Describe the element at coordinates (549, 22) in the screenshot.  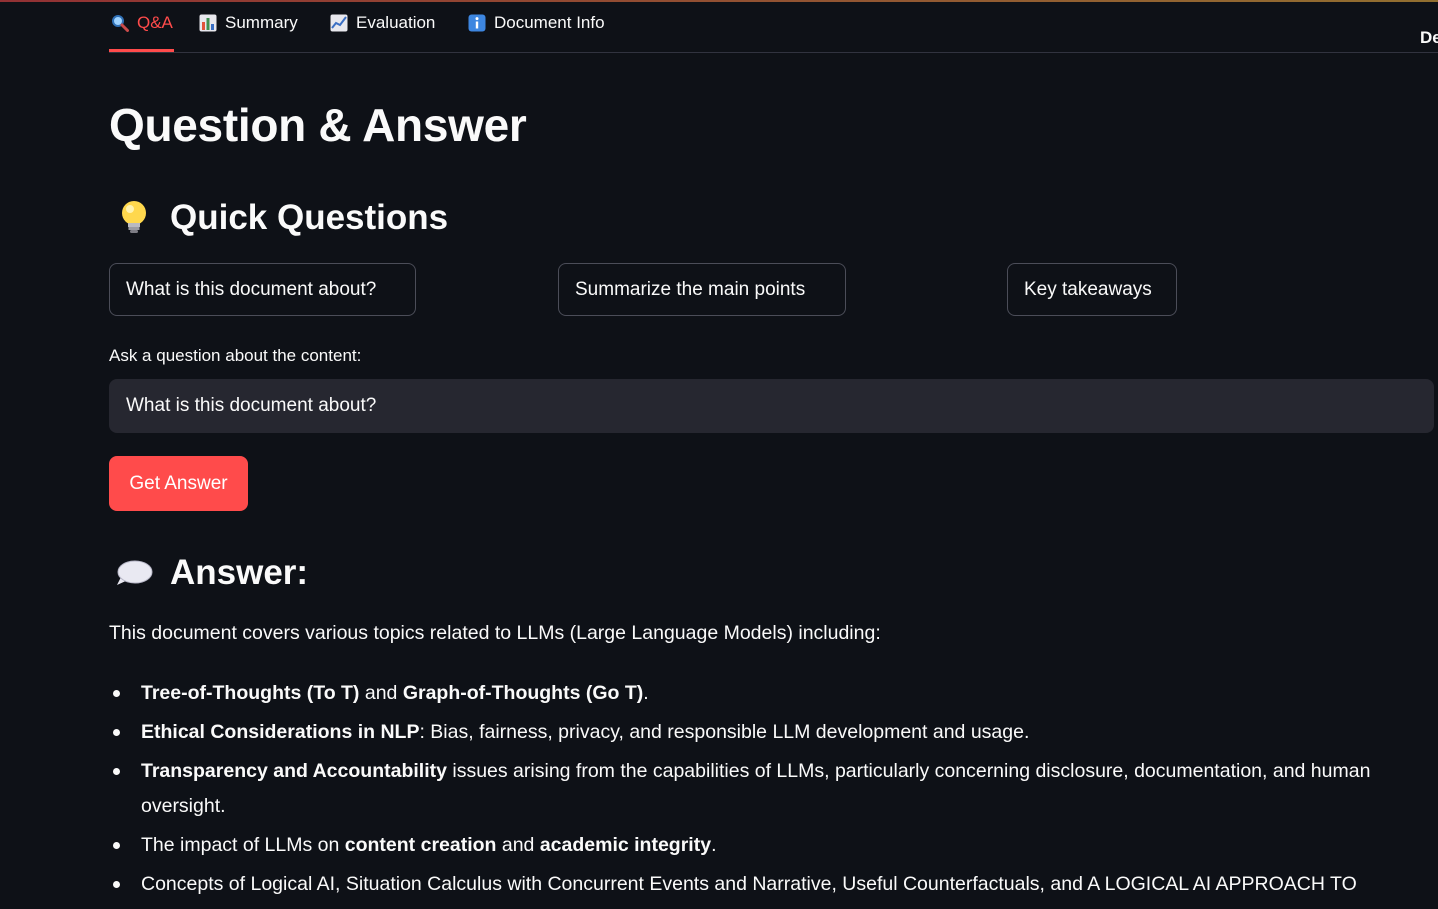
I see `tab-label: Document Info` at that location.